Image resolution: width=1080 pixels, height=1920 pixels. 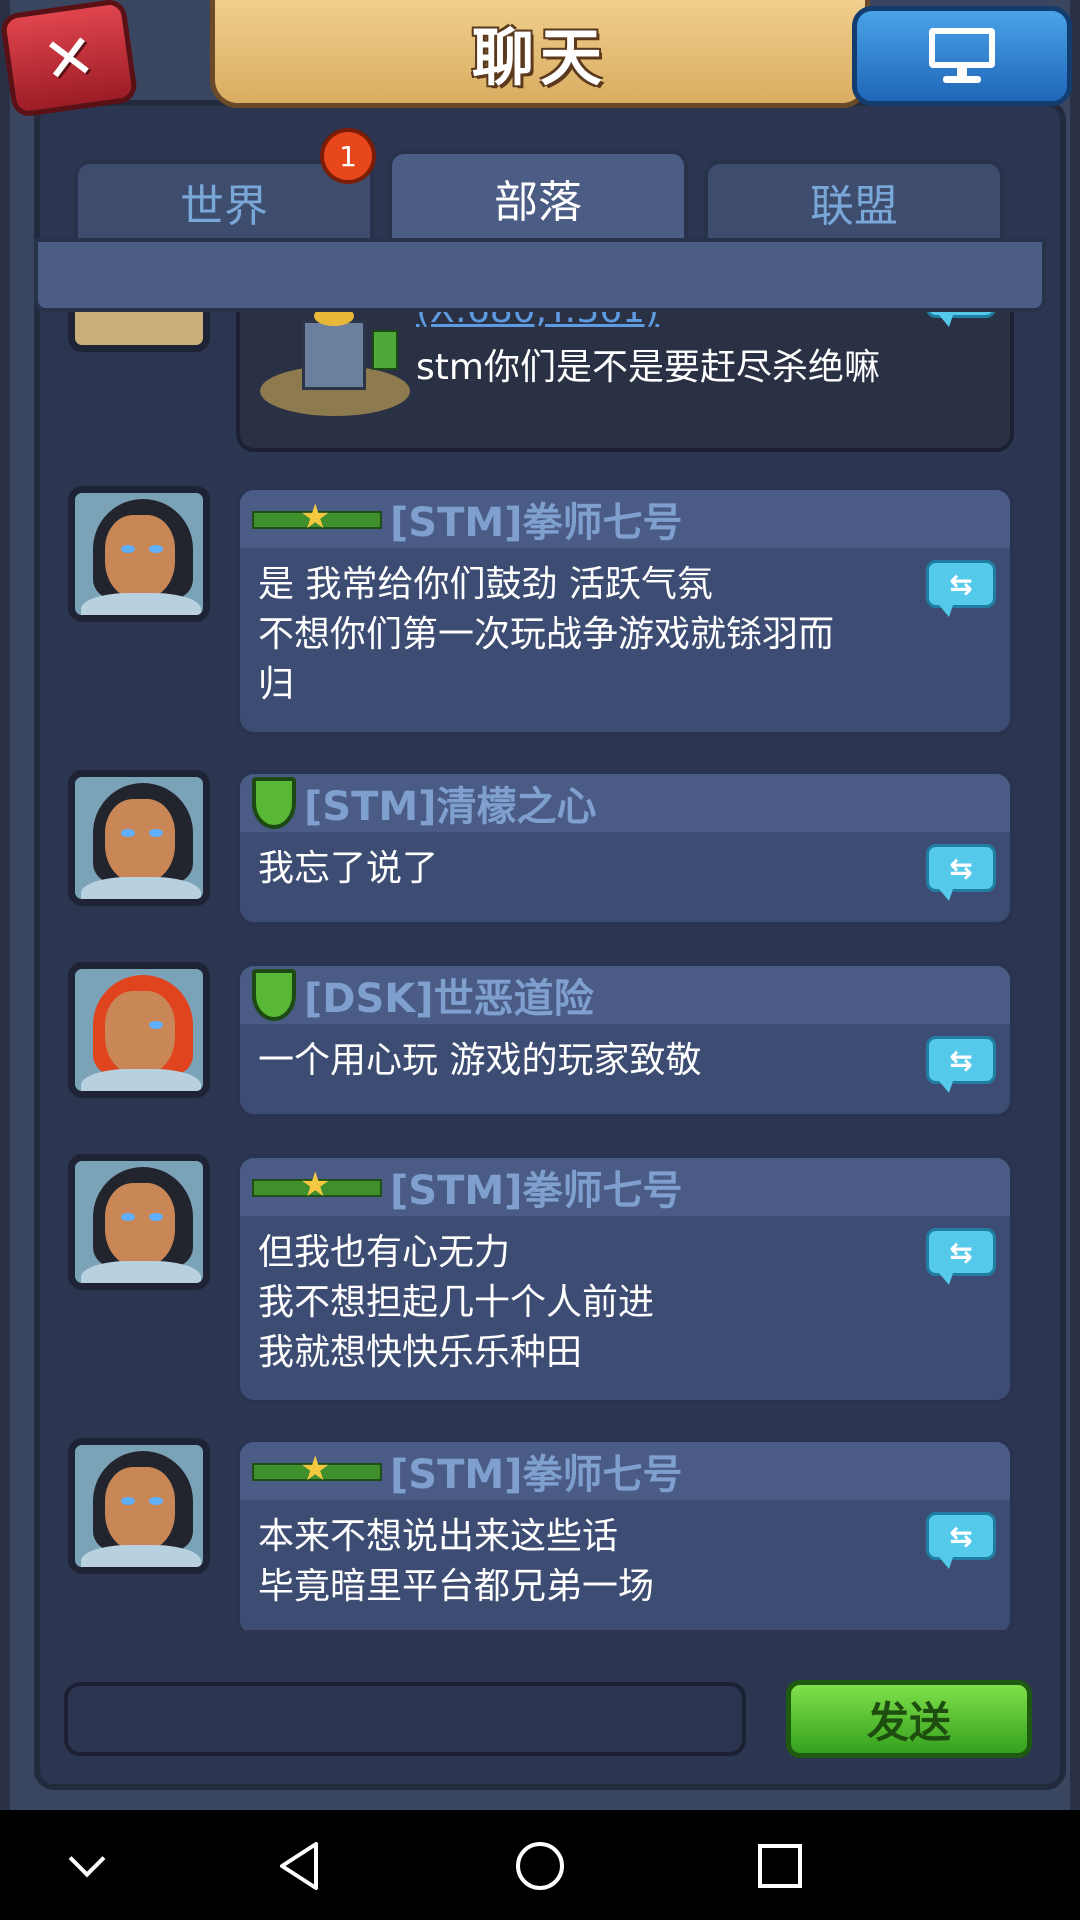 I want to click on tab-alliance: 联盟, so click(x=854, y=200).